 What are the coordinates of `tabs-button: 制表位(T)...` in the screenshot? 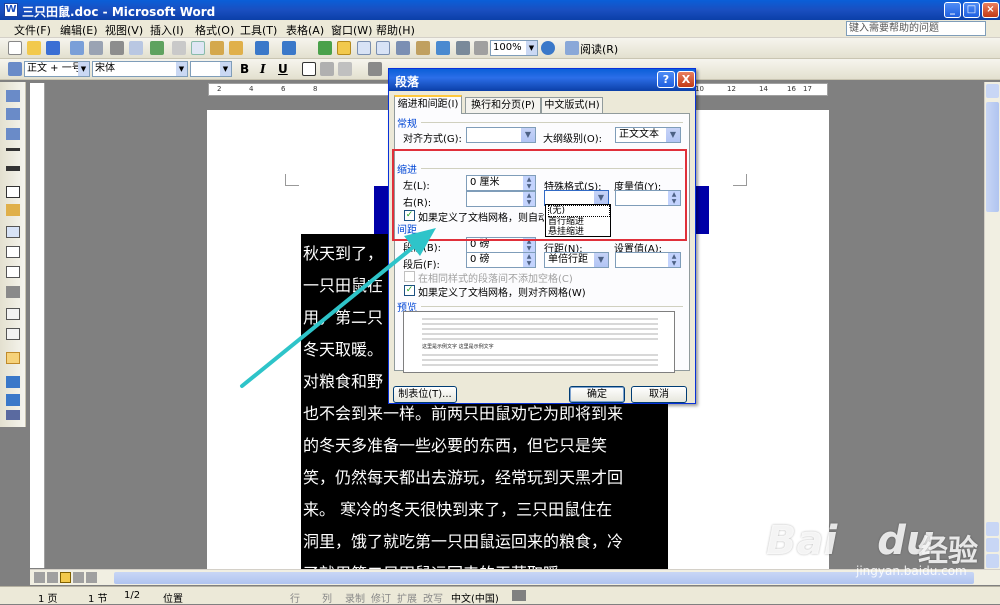 It's located at (425, 394).